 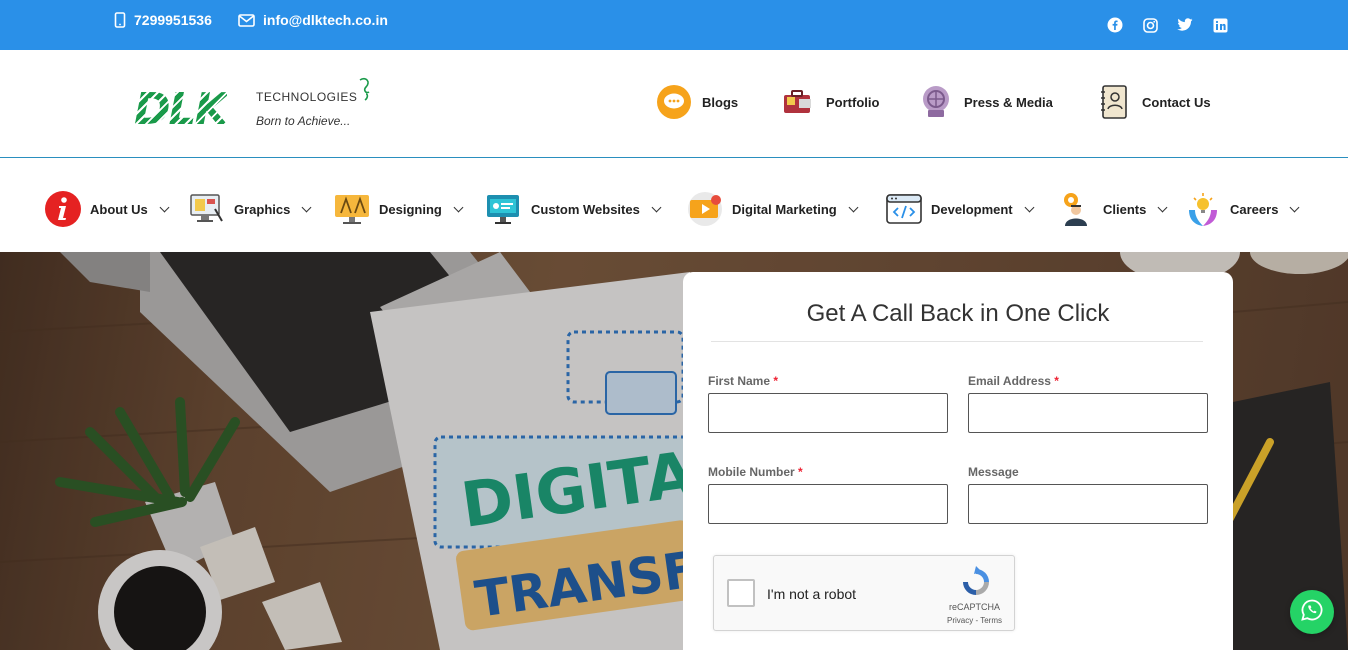 What do you see at coordinates (246, 20) in the screenshot?
I see `envelope-icon` at bounding box center [246, 20].